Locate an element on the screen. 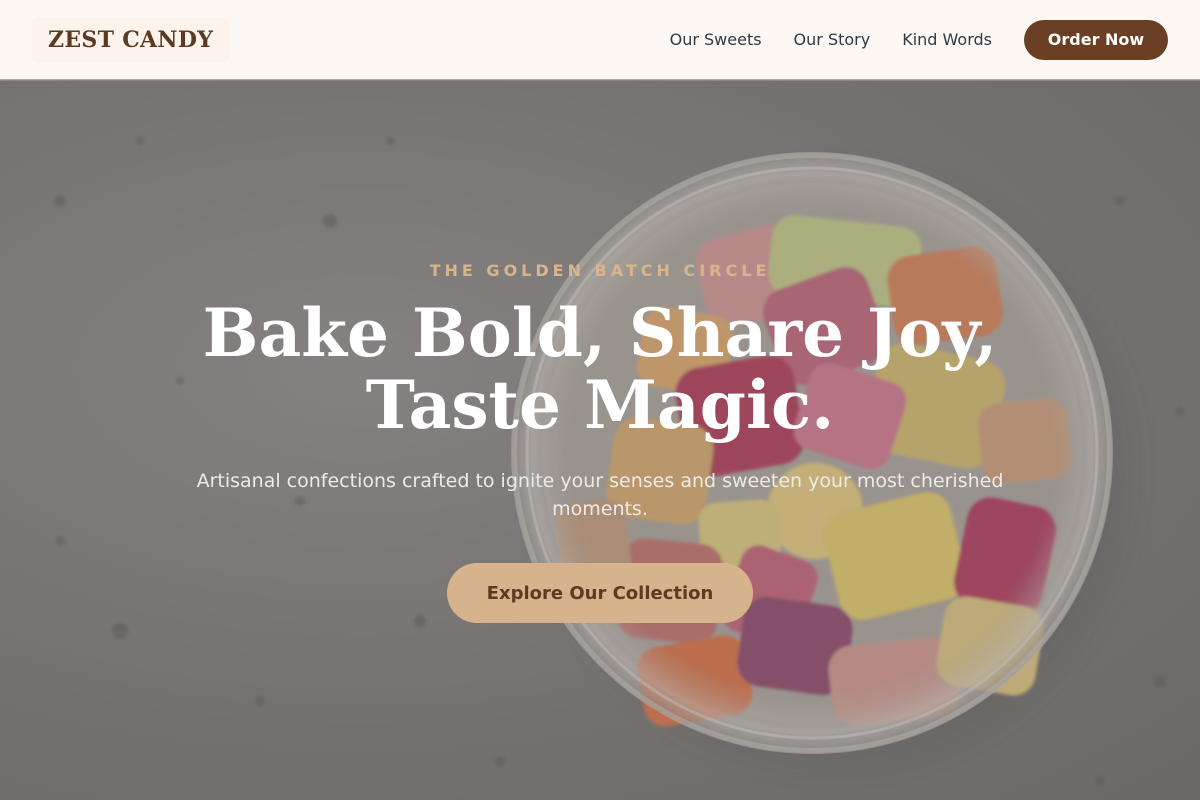  hero-eyebrow: THE GOLDEN BATCH CIRCLE is located at coordinates (600, 270).